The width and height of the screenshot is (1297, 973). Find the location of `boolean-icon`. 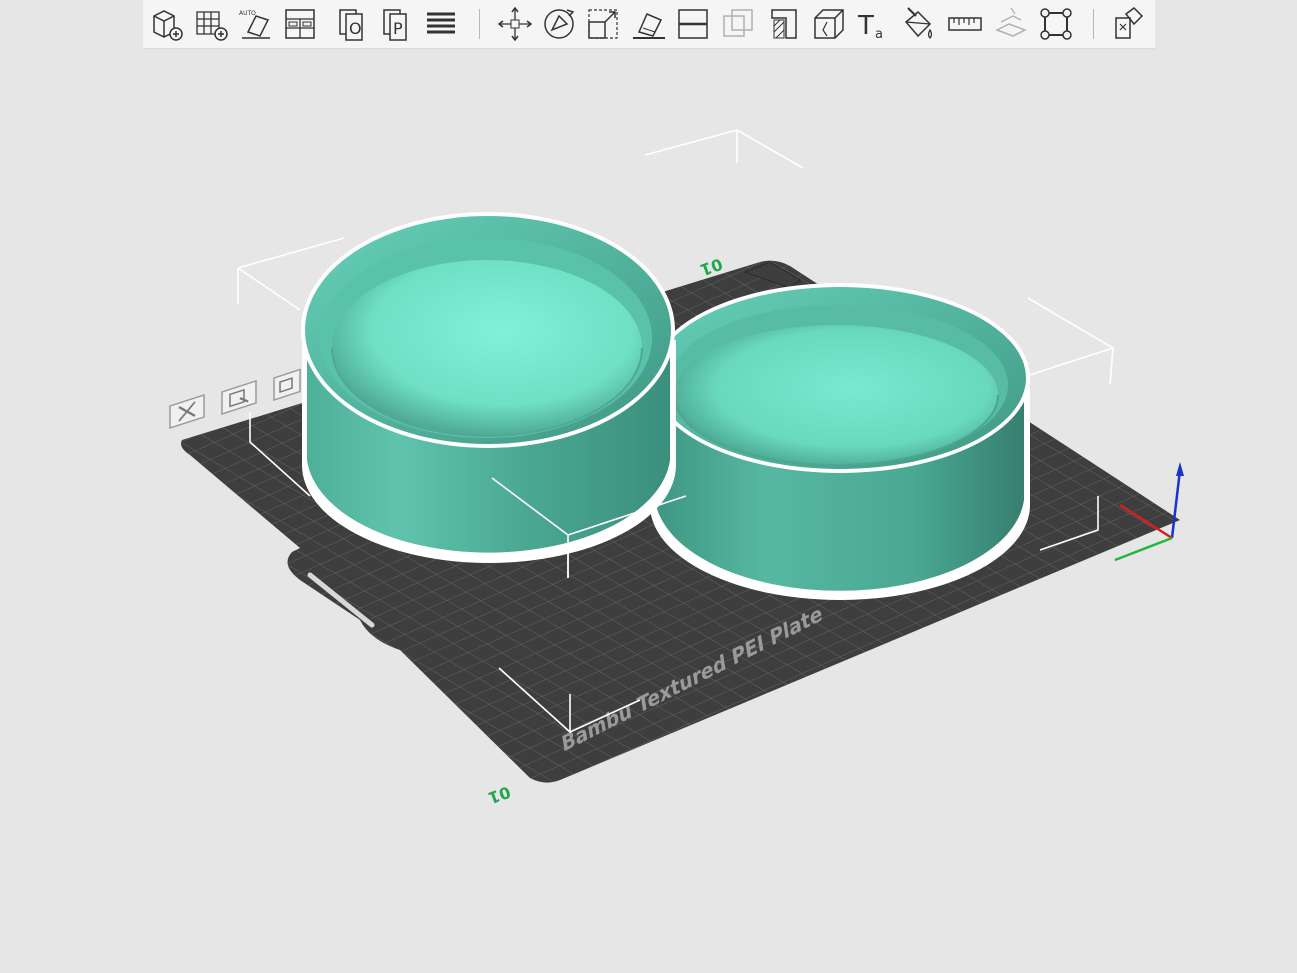

boolean-icon is located at coordinates (738, 24).